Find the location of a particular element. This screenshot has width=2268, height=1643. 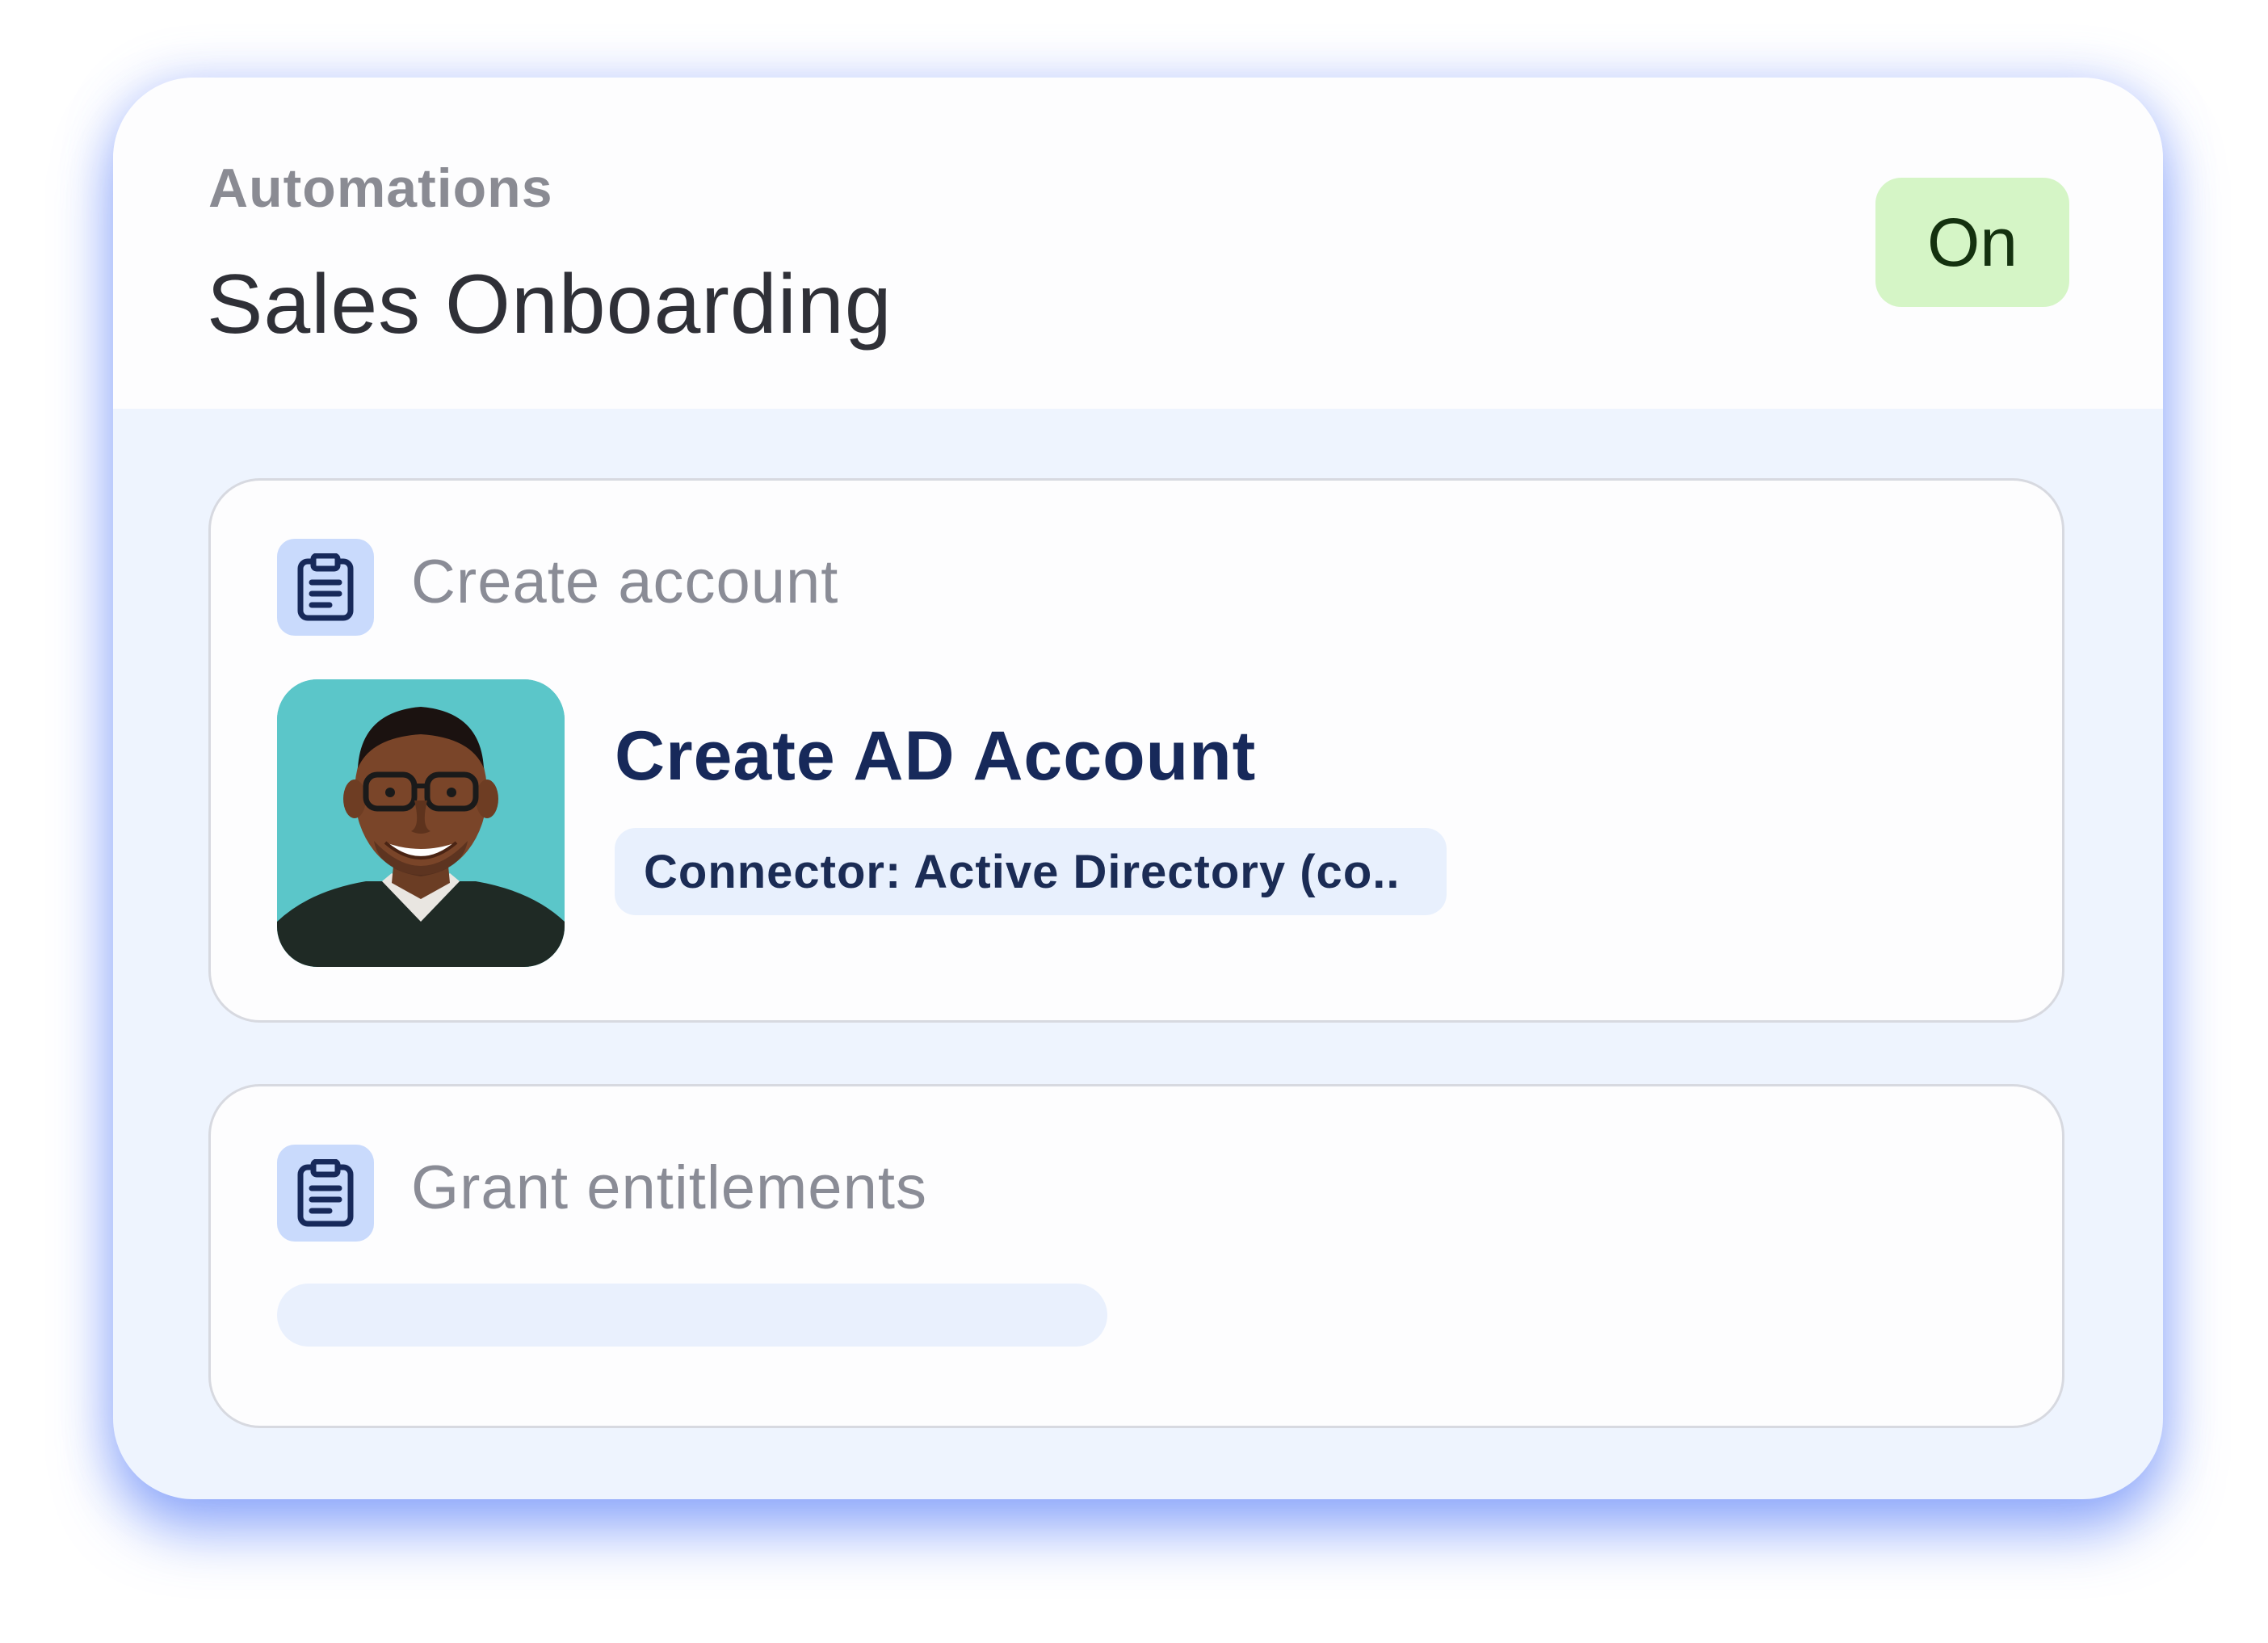

loading-placeholder is located at coordinates (692, 1315).